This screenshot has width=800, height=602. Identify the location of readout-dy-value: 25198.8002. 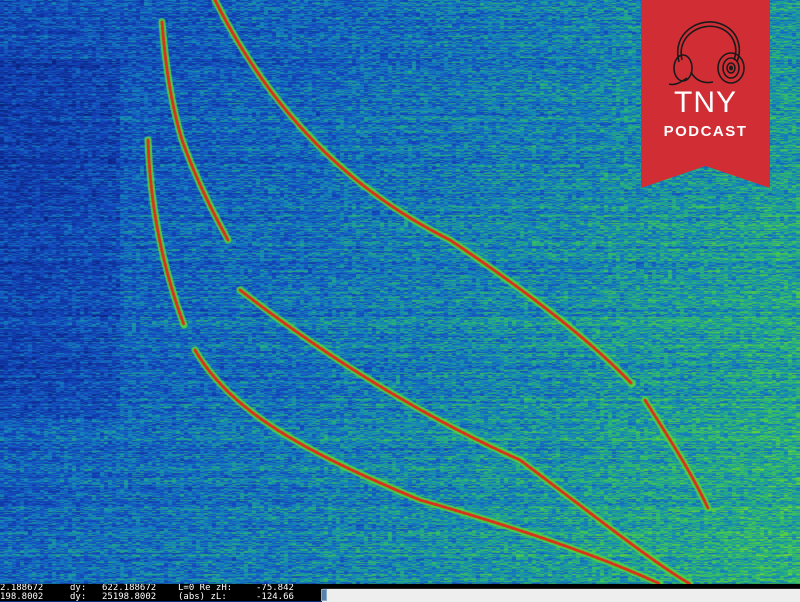
(129, 597).